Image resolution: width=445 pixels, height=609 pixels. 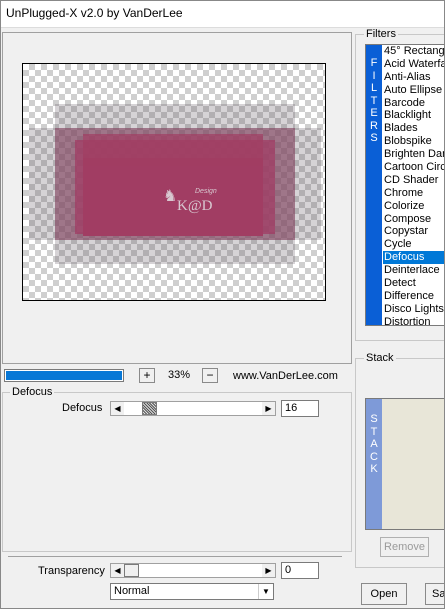 What do you see at coordinates (374, 185) in the screenshot?
I see `filters-side-bar: FILTERS` at bounding box center [374, 185].